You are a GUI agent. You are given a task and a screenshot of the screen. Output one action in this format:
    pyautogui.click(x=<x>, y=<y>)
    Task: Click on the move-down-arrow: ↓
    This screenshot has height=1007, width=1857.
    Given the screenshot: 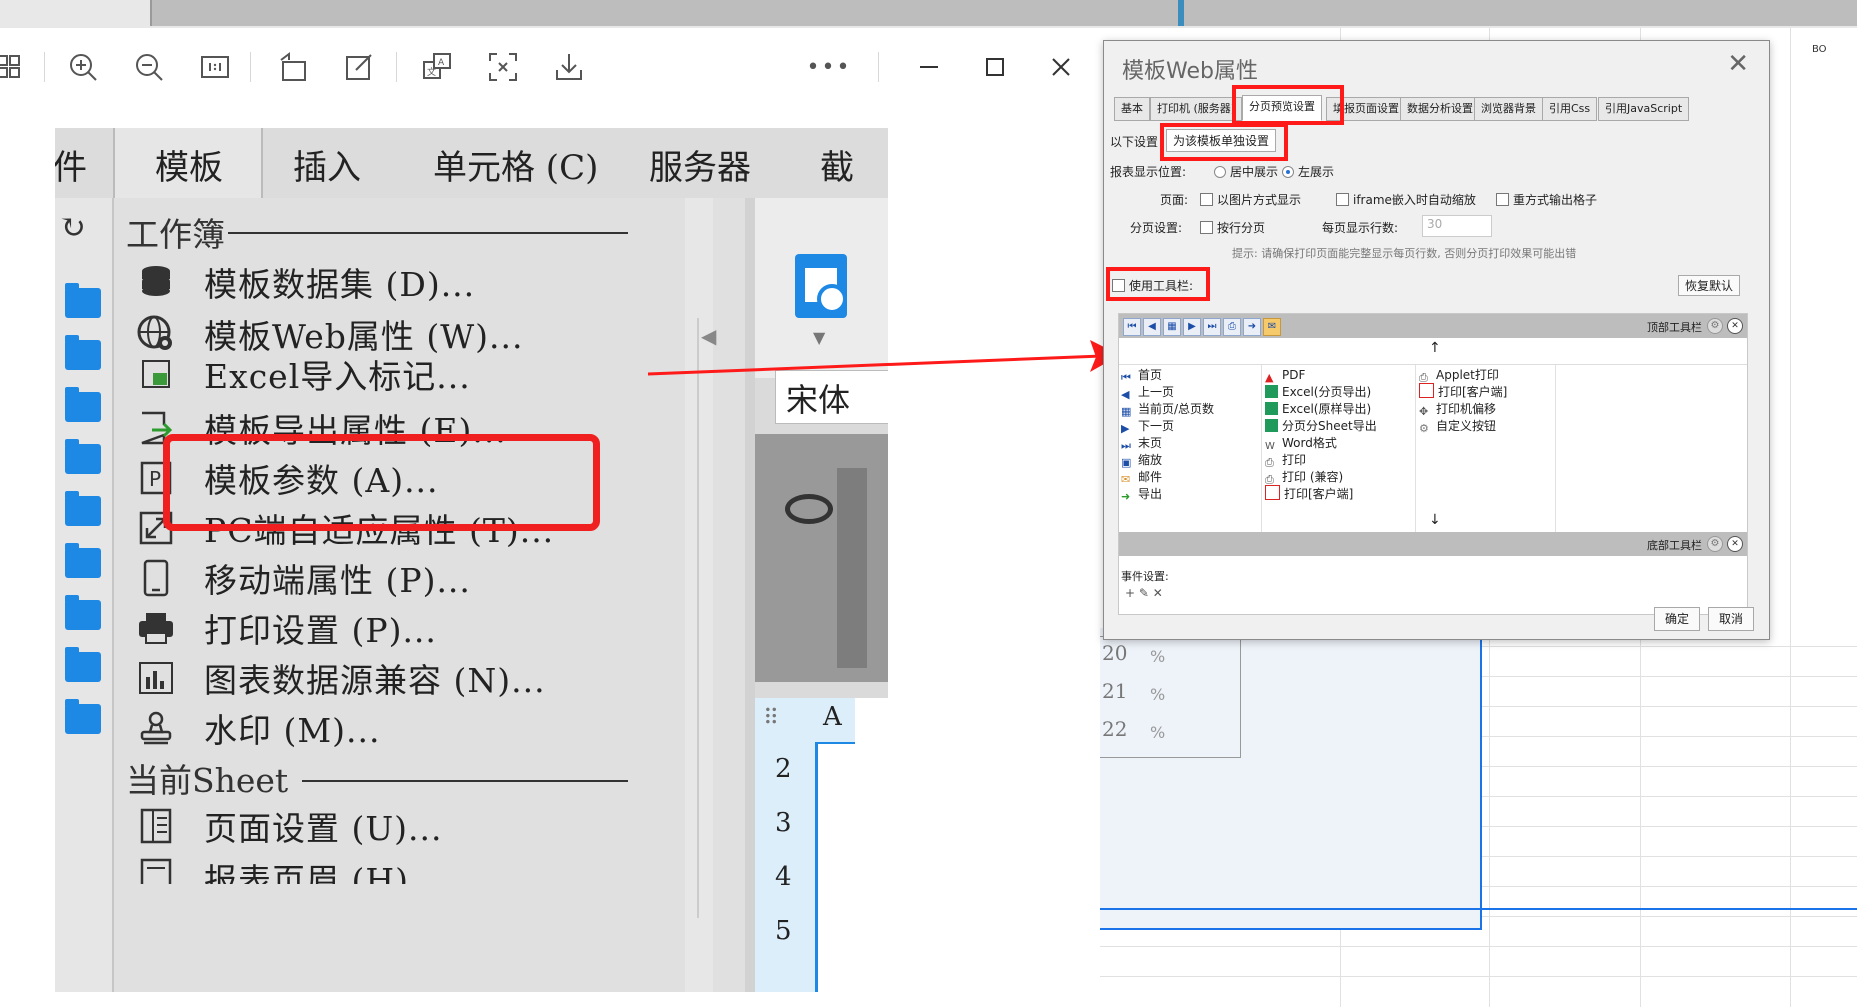 What is the action you would take?
    pyautogui.click(x=1435, y=520)
    